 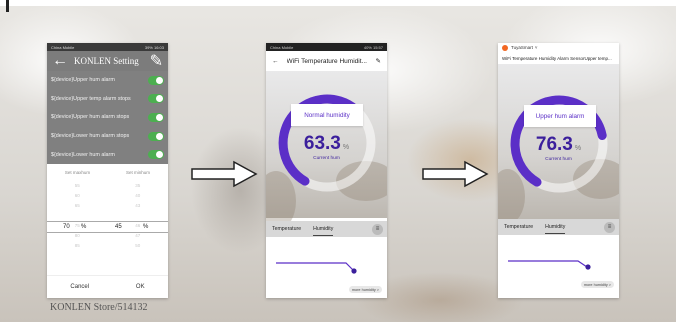 What do you see at coordinates (558, 47) in the screenshot?
I see `app-brand-bar: TuyaSmart ˅` at bounding box center [558, 47].